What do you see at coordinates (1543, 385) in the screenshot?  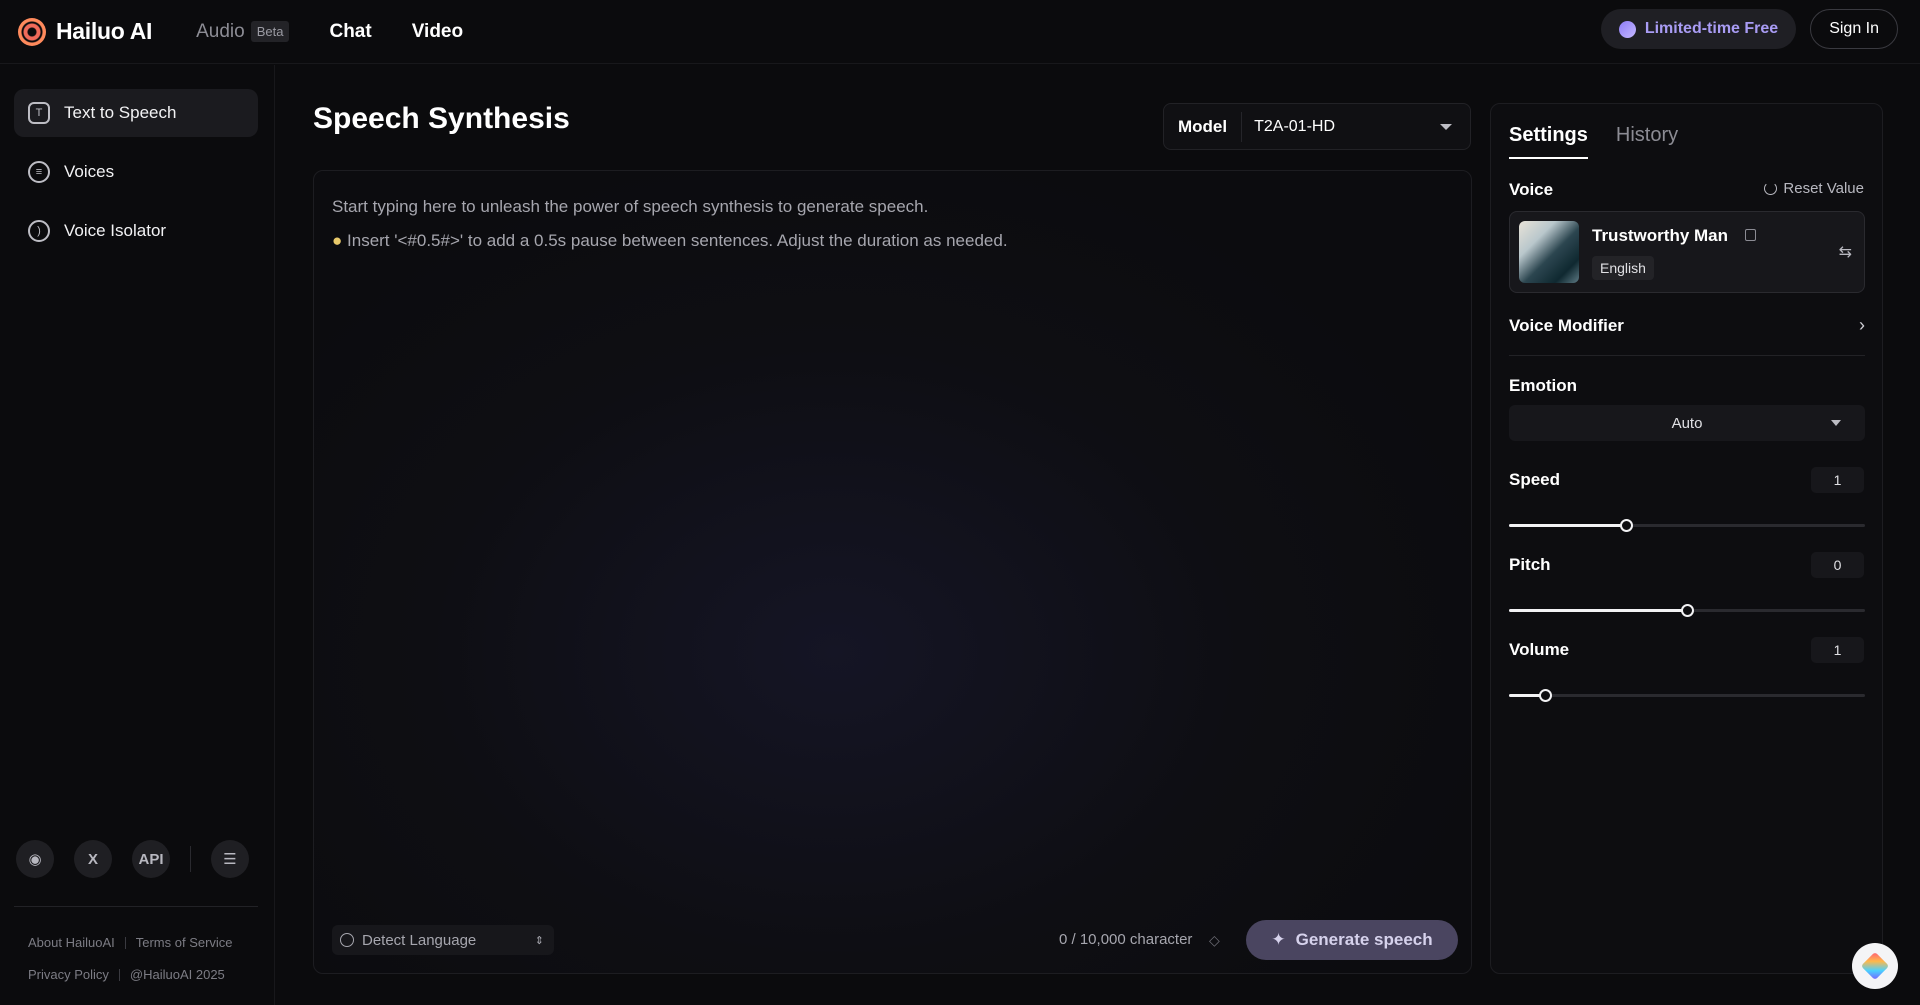 I see `emotion-label: Emotion` at bounding box center [1543, 385].